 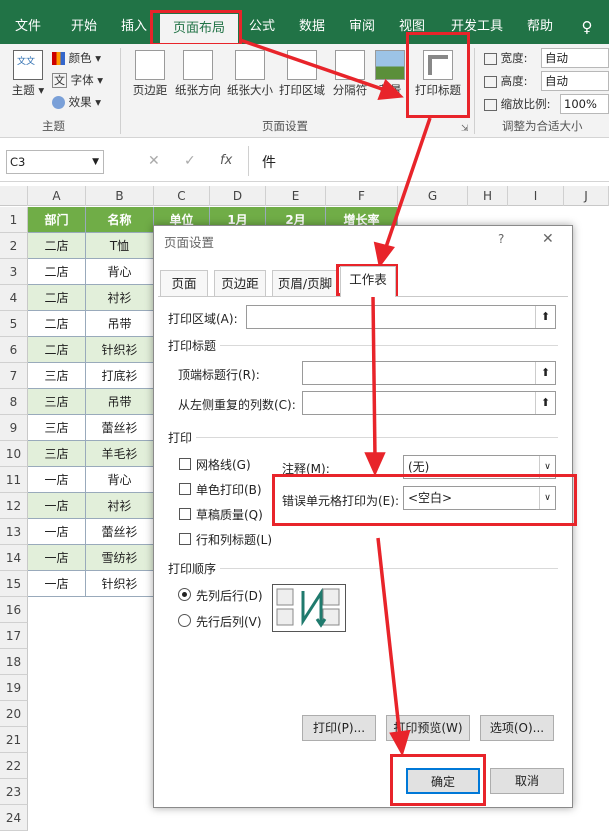 I want to click on col-header: C, so click(x=182, y=196).